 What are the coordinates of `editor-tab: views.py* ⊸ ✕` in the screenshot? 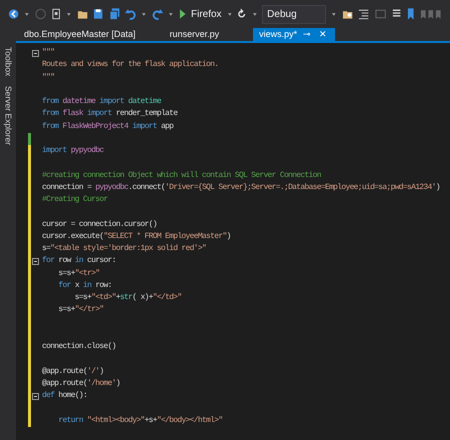 It's located at (294, 34).